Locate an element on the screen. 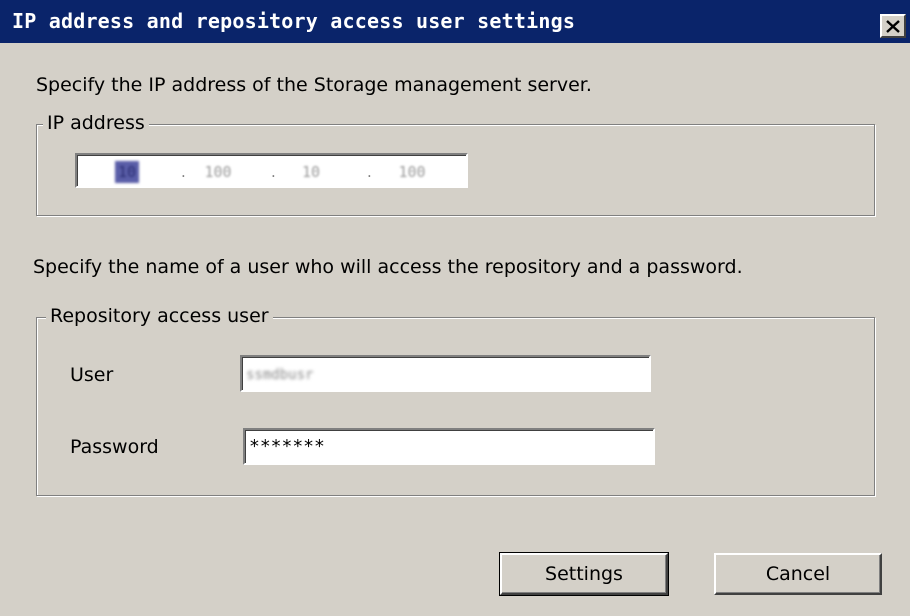  user-input: ssmdbusr is located at coordinates (445, 373).